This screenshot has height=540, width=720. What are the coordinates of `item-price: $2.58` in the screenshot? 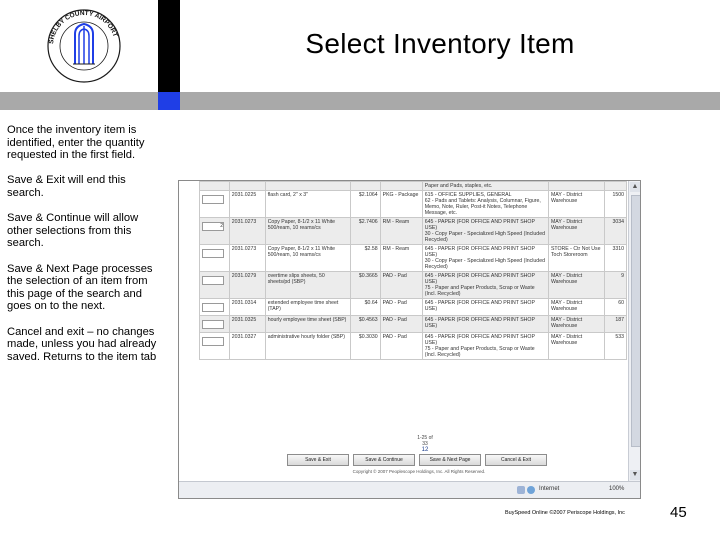 It's located at (365, 258).